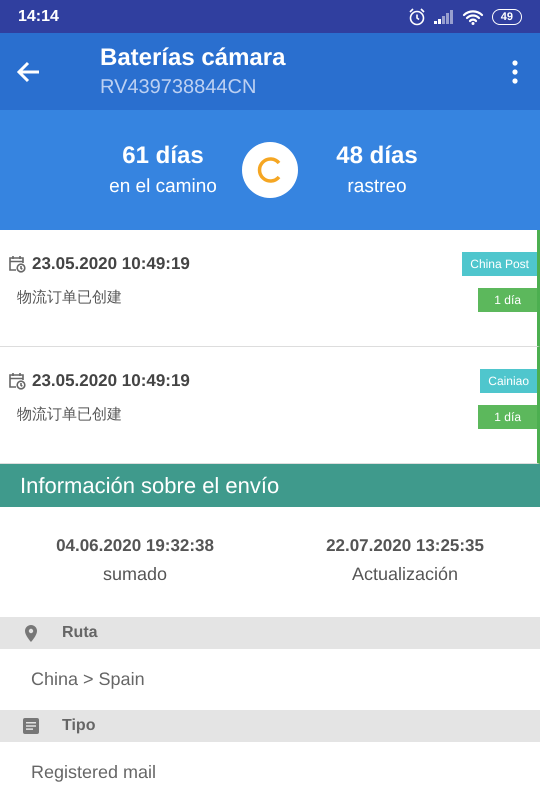 This screenshot has width=540, height=803. I want to click on signal-icon, so click(444, 17).